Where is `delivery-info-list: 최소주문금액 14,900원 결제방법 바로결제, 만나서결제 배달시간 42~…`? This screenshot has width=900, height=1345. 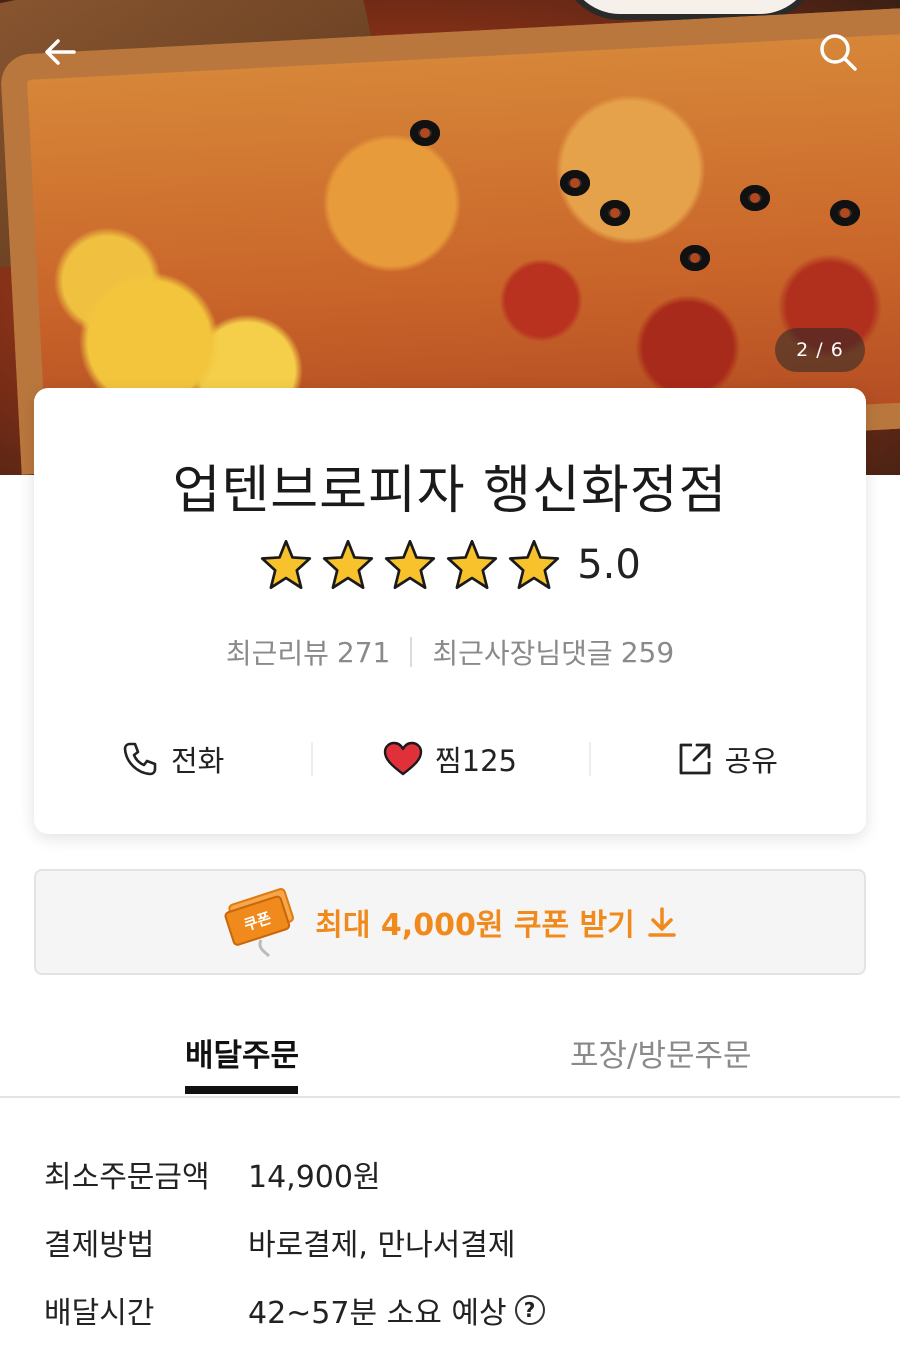 delivery-info-list: 최소주문금액 14,900원 결제방법 바로결제, 만나서결제 배달시간 42~… is located at coordinates (454, 1242).